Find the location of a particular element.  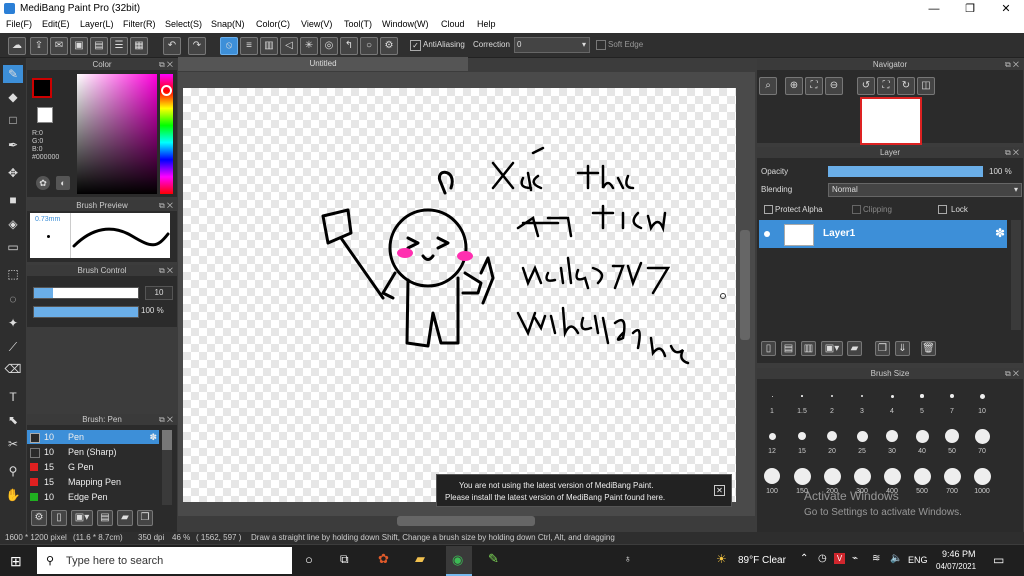

chrome-taskbar-button: ◉ is located at coordinates (459, 561).